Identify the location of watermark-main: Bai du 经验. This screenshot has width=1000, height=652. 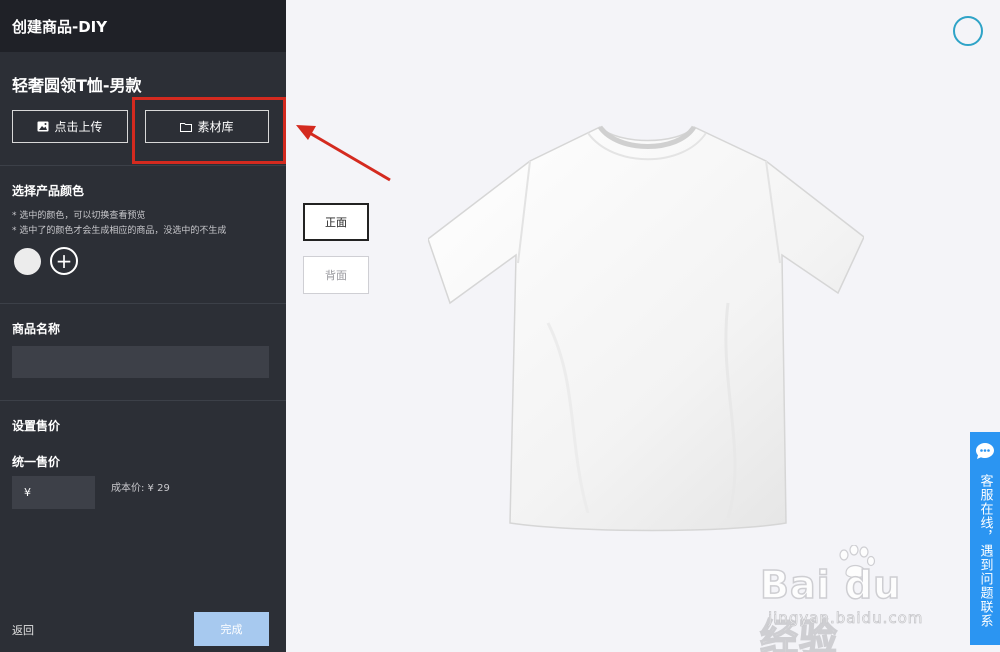
(830, 607).